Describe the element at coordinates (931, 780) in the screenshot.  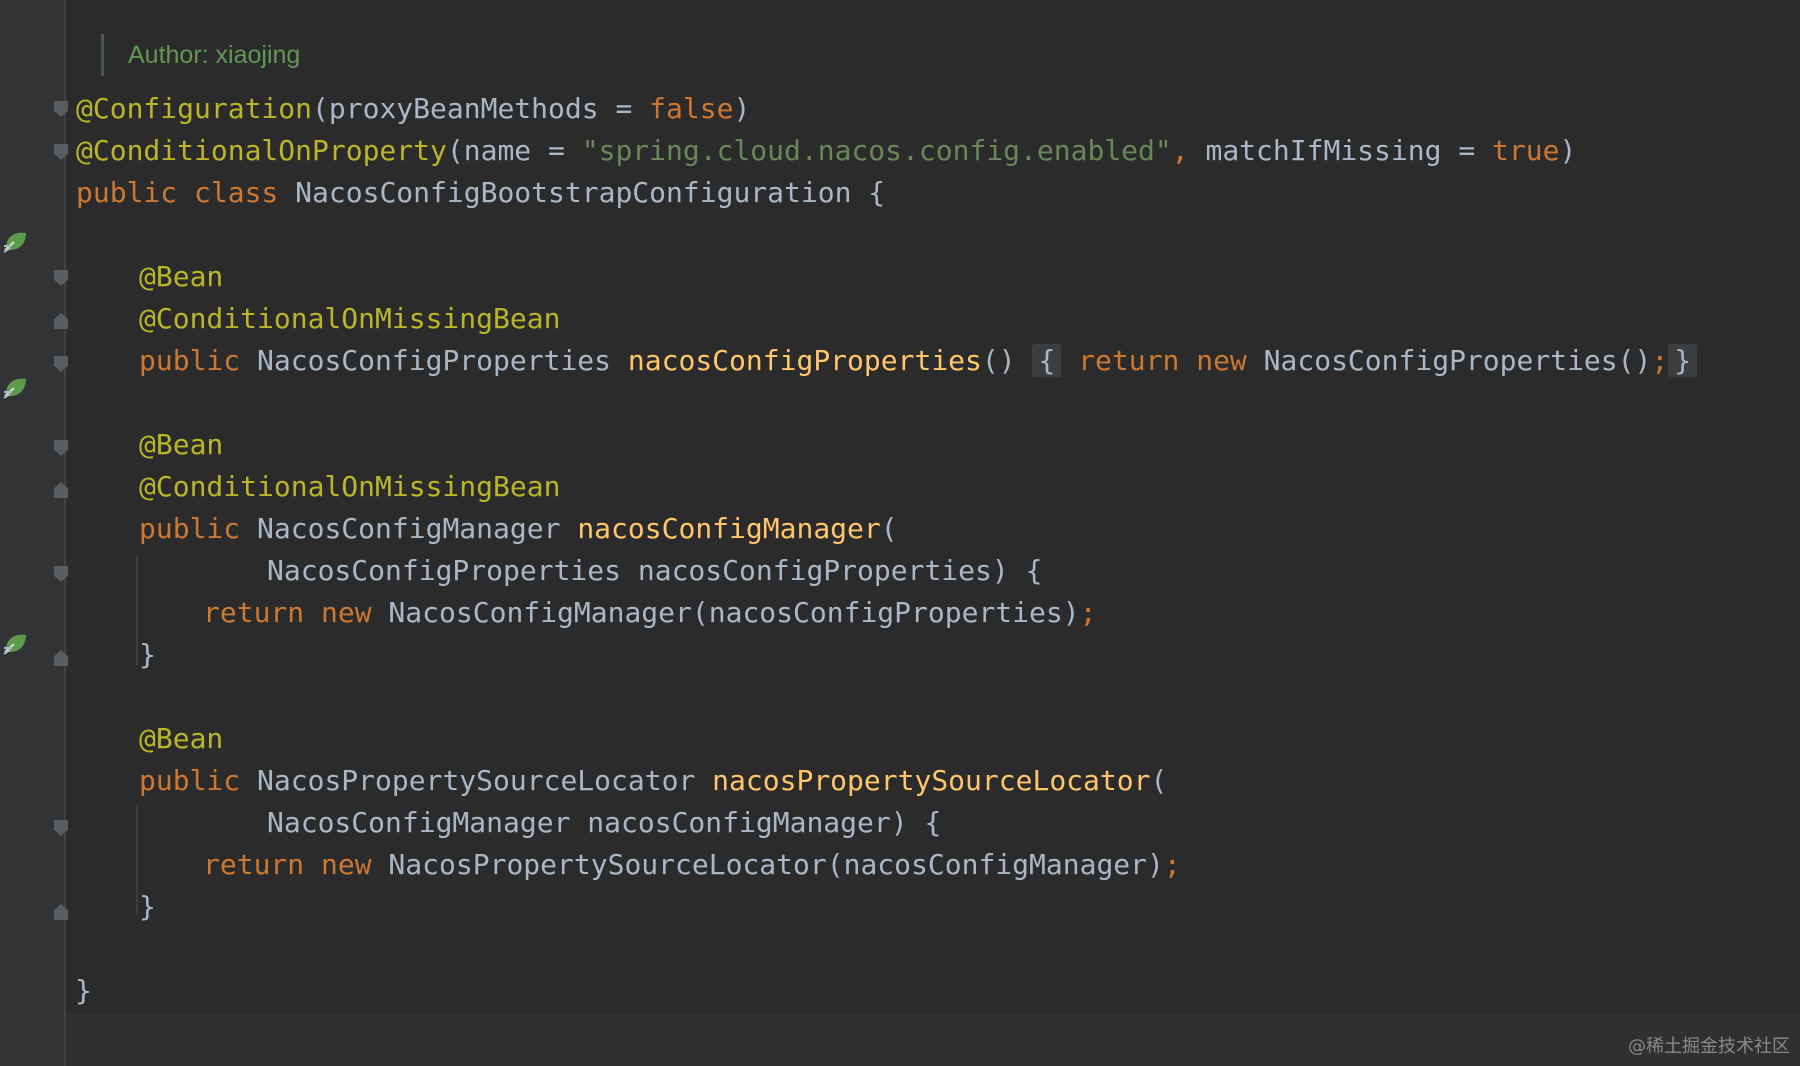
I see `method-name: nacosPropertySourceLocator` at that location.